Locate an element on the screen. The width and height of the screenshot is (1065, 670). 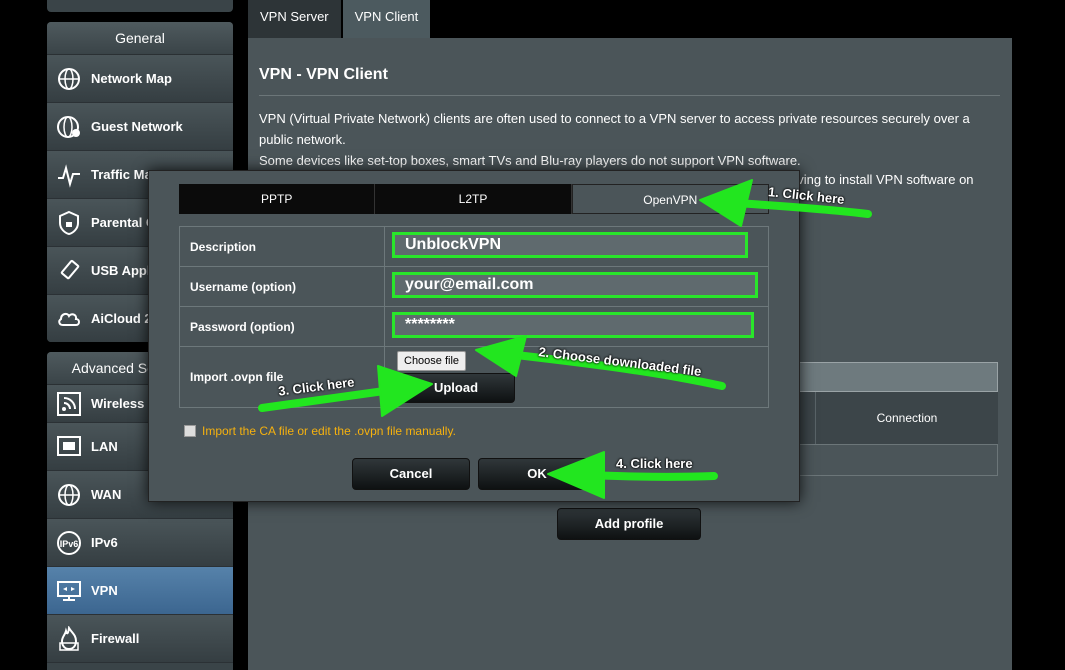
sidebar-item-label: WAN is located at coordinates (106, 494).